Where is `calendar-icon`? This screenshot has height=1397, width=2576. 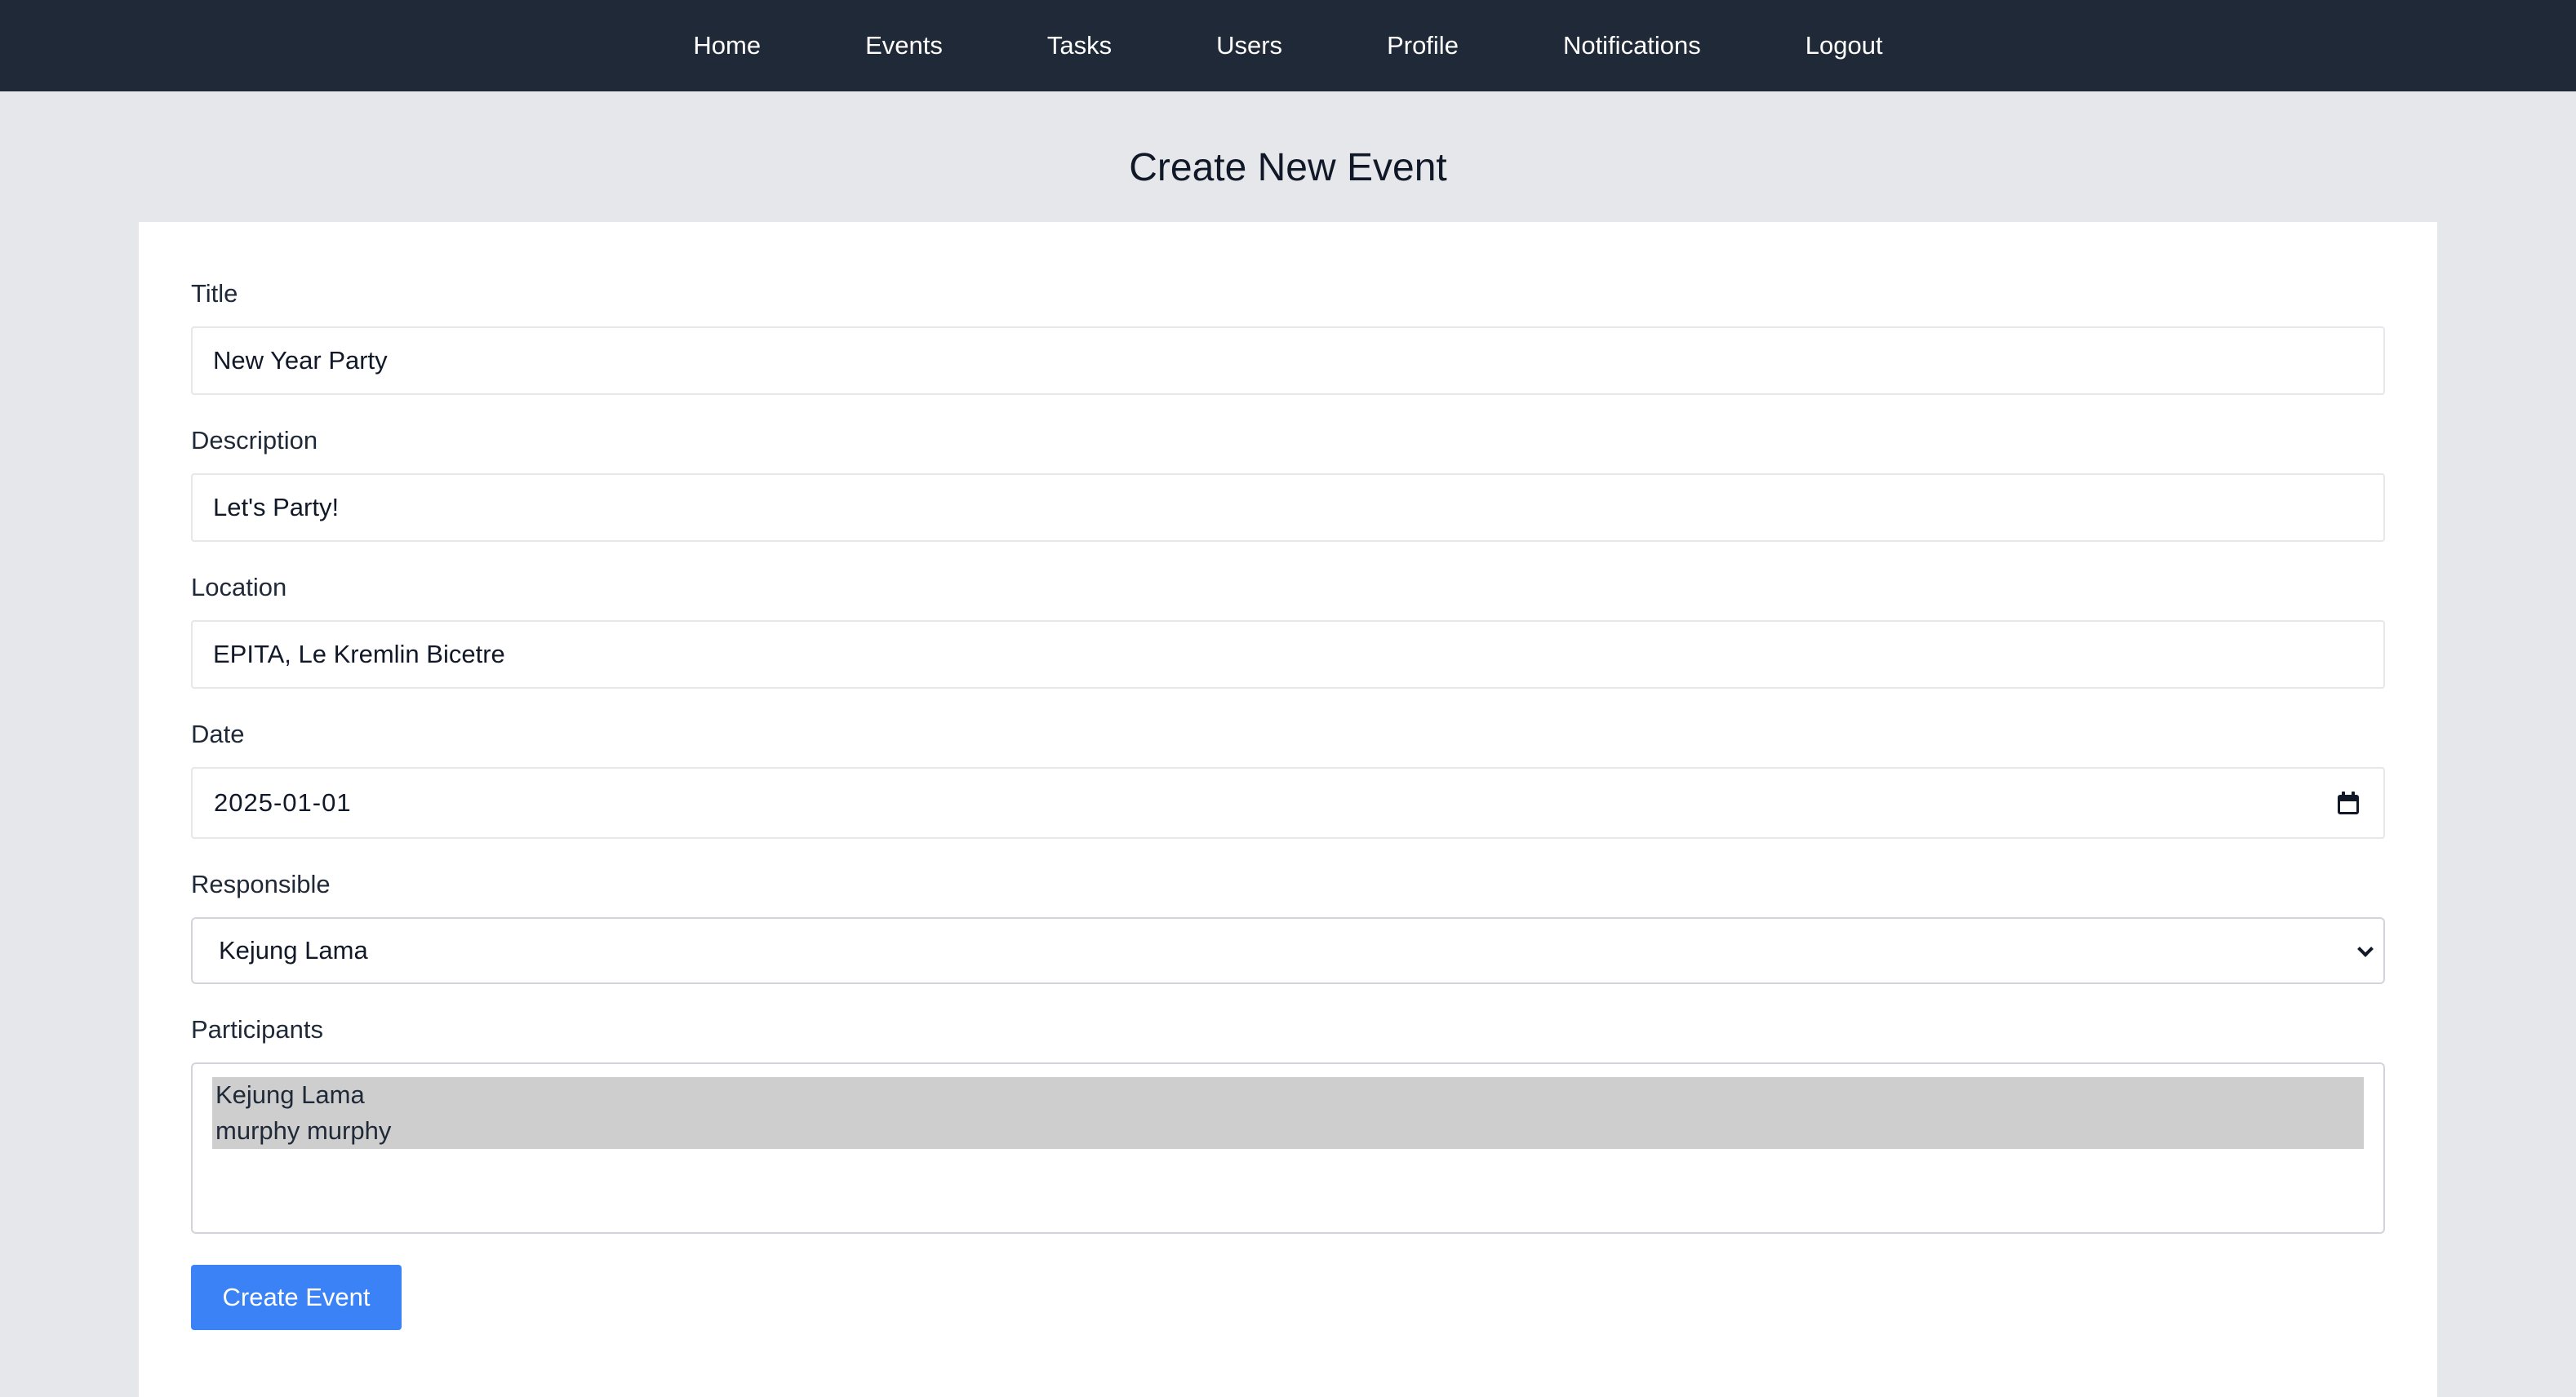 calendar-icon is located at coordinates (2348, 803).